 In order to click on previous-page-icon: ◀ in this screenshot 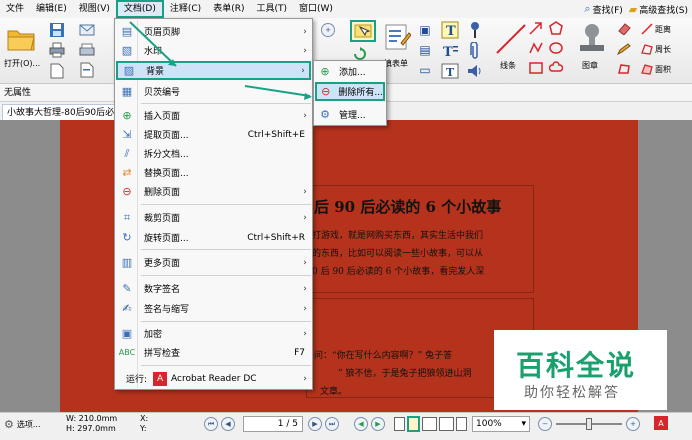, I will do `click(228, 424)`.